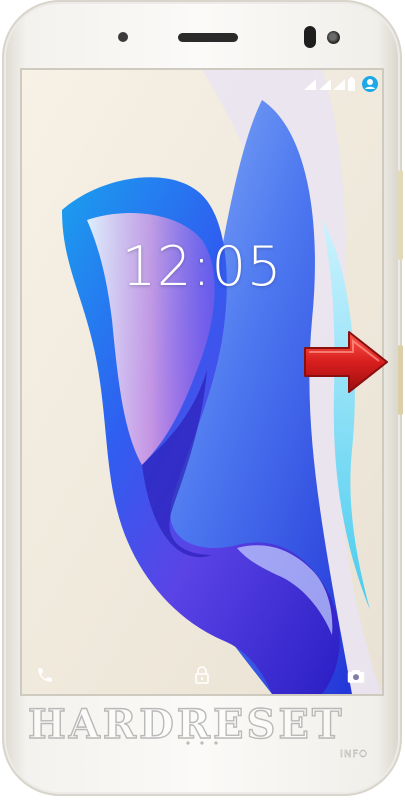  Describe the element at coordinates (333, 37) in the screenshot. I see `front-flash` at that location.